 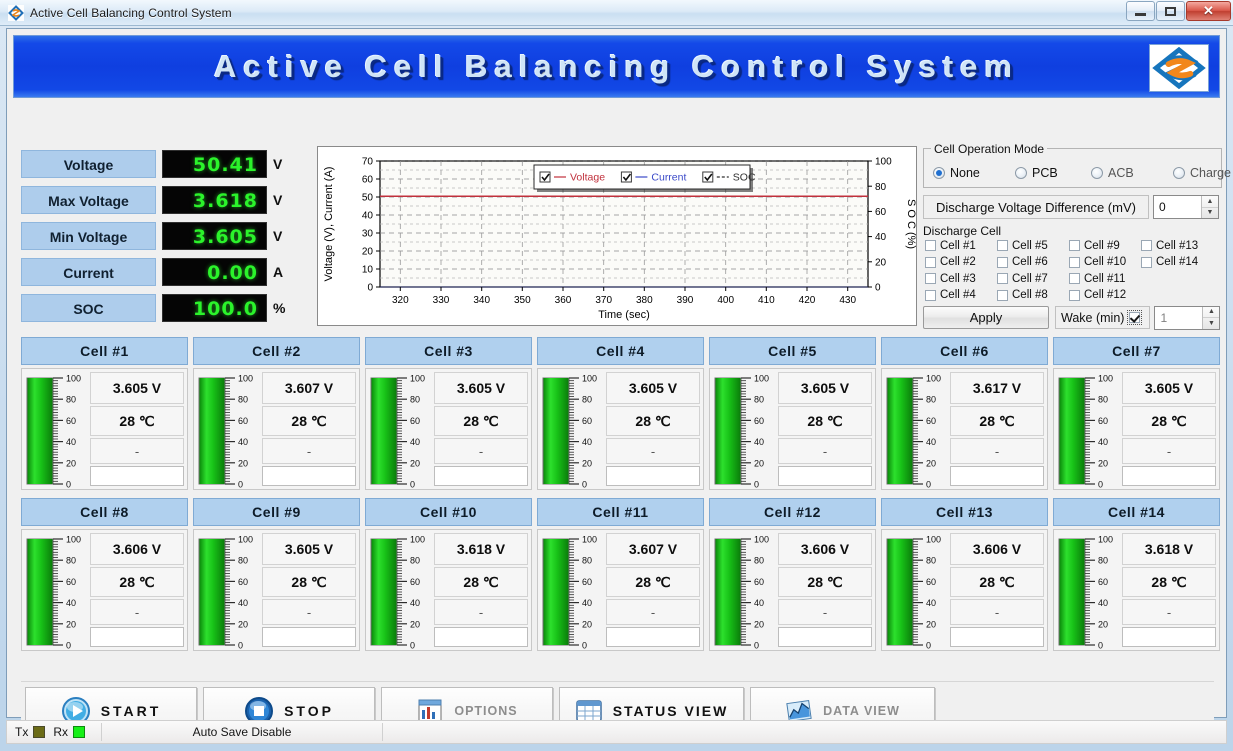 I want to click on rx-led-icon, so click(x=79, y=732).